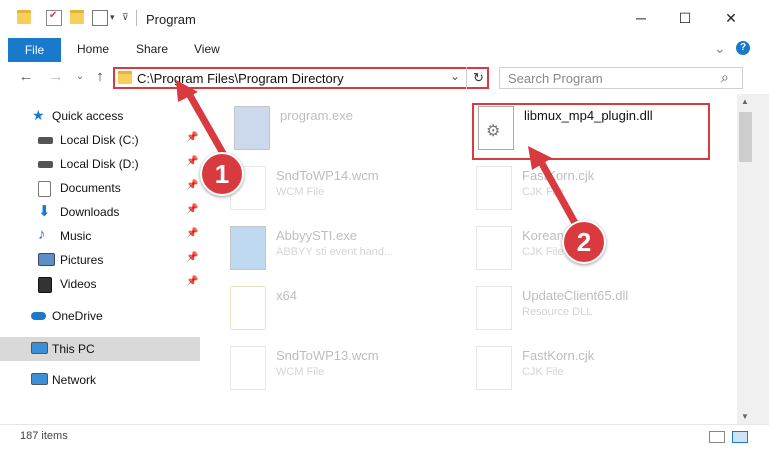 This screenshot has width=769, height=464. Describe the element at coordinates (584, 242) in the screenshot. I see `callout-badge-2: 2` at that location.